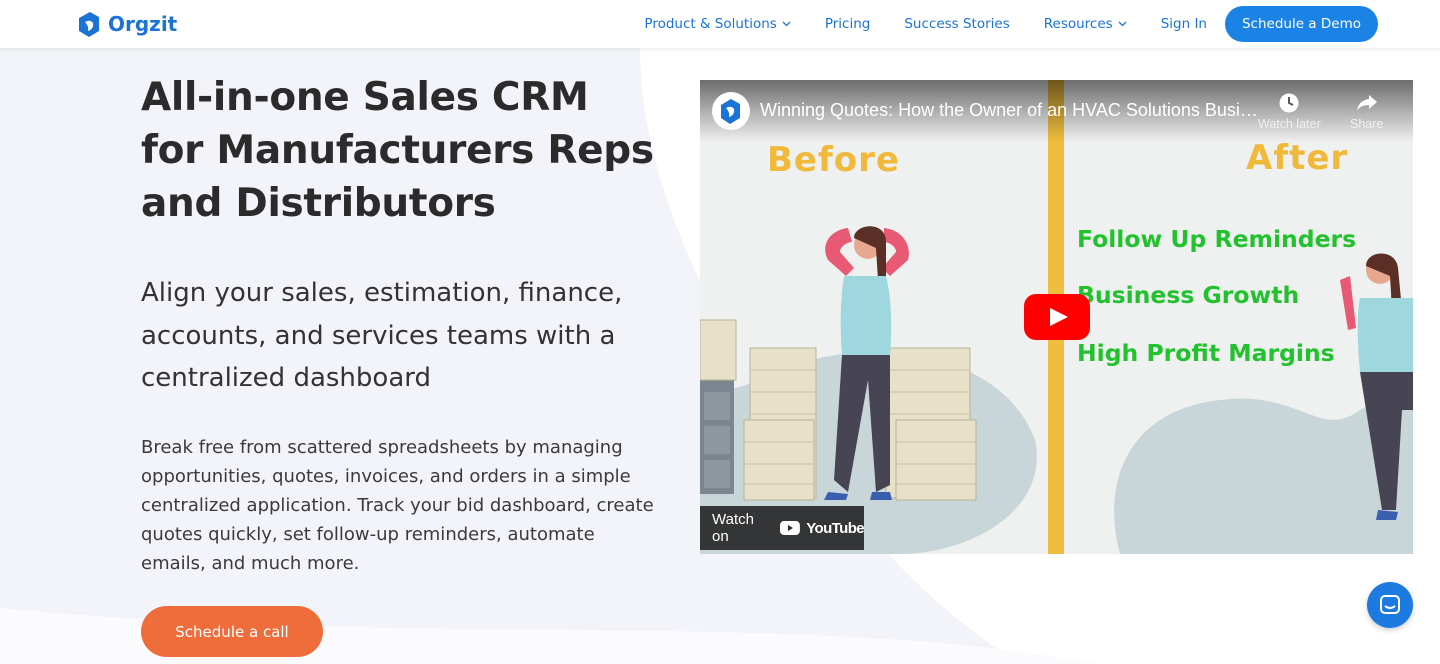  I want to click on share-label: Share, so click(1367, 124).